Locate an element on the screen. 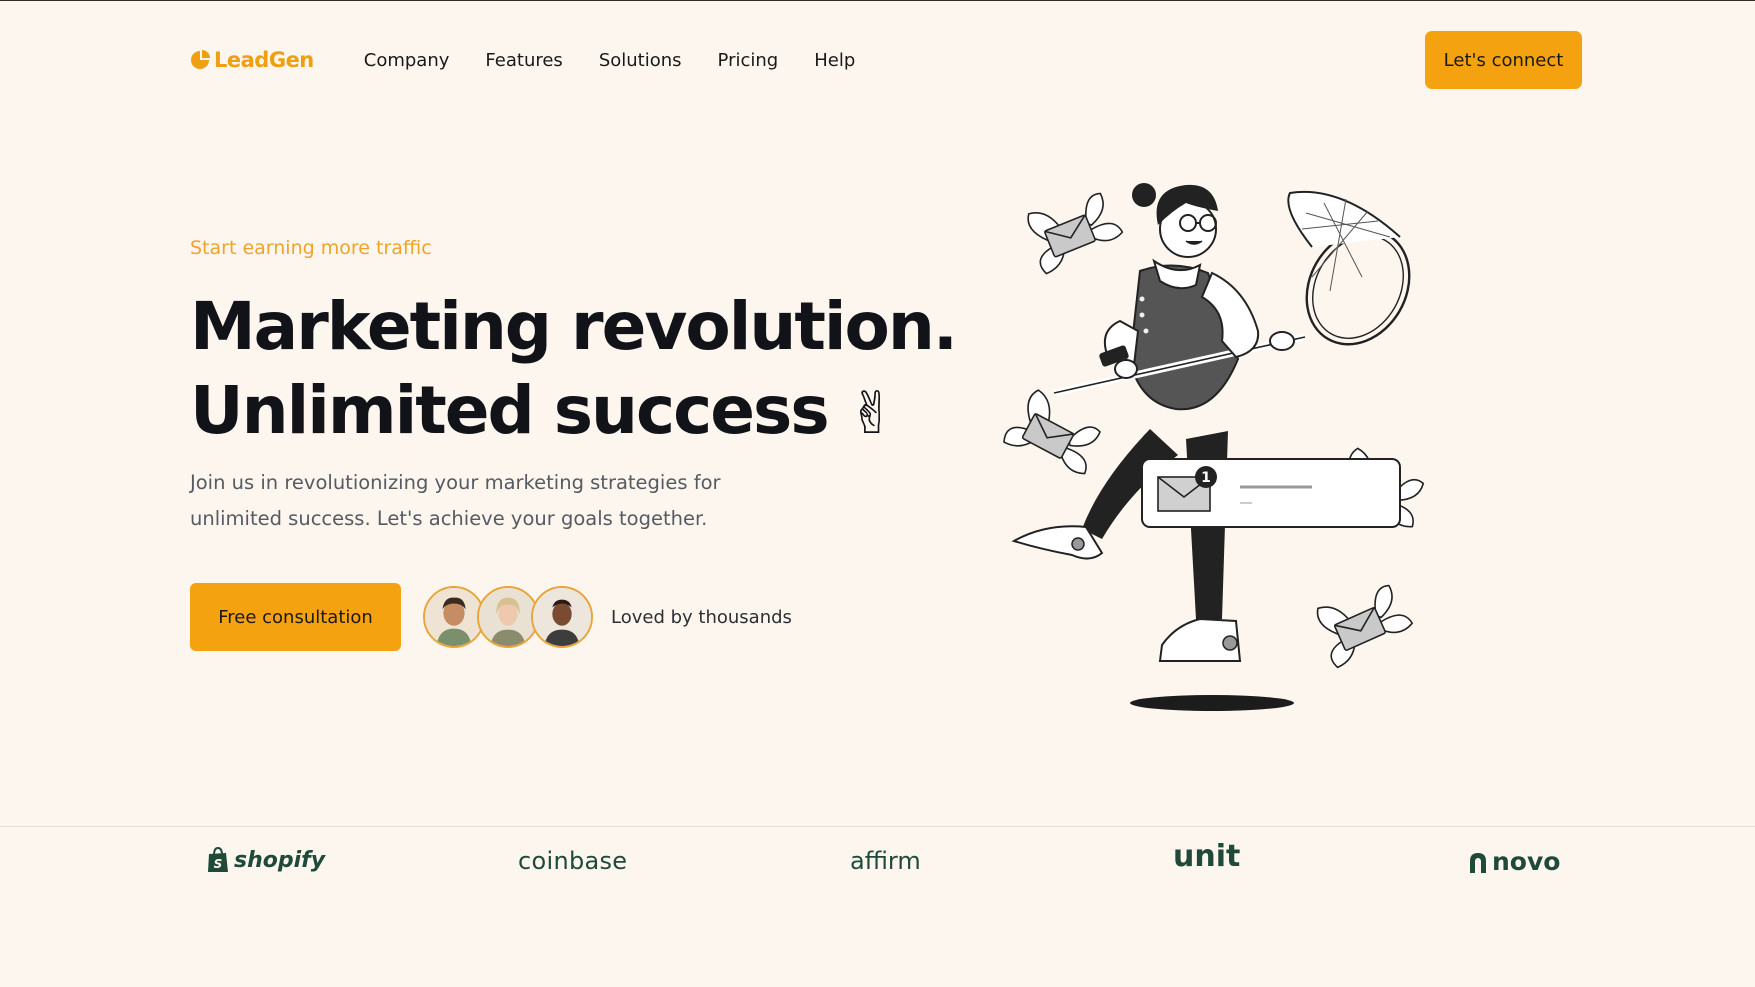 Image resolution: width=1755 pixels, height=987 pixels. hero-headline: Marketing revolution. Unlimited success ✌ is located at coordinates (574, 370).